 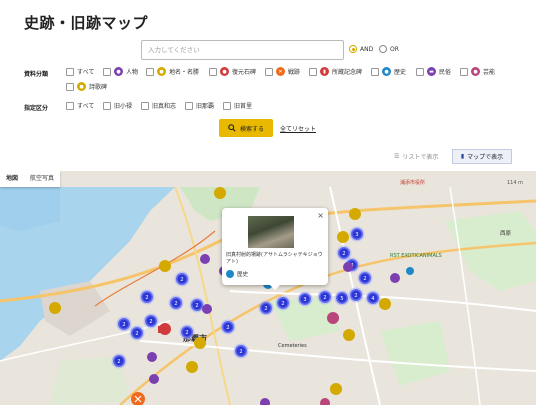 What do you see at coordinates (243, 106) in the screenshot?
I see `district-label-shuri: 旧首里` at bounding box center [243, 106].